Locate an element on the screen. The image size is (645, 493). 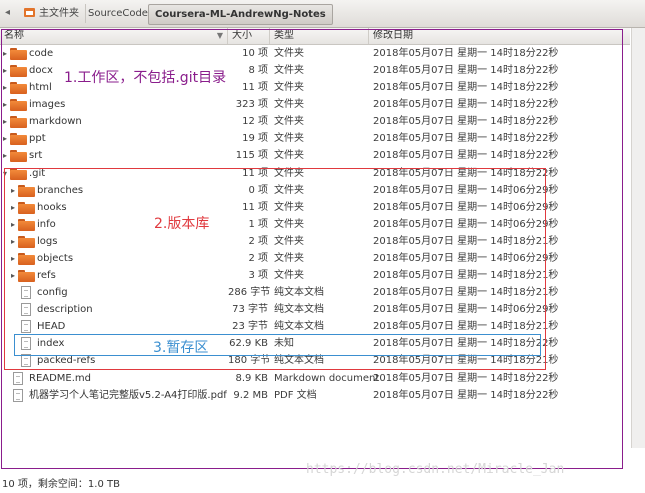
path-crumb-label: 主文件夹 is located at coordinates (59, 13).